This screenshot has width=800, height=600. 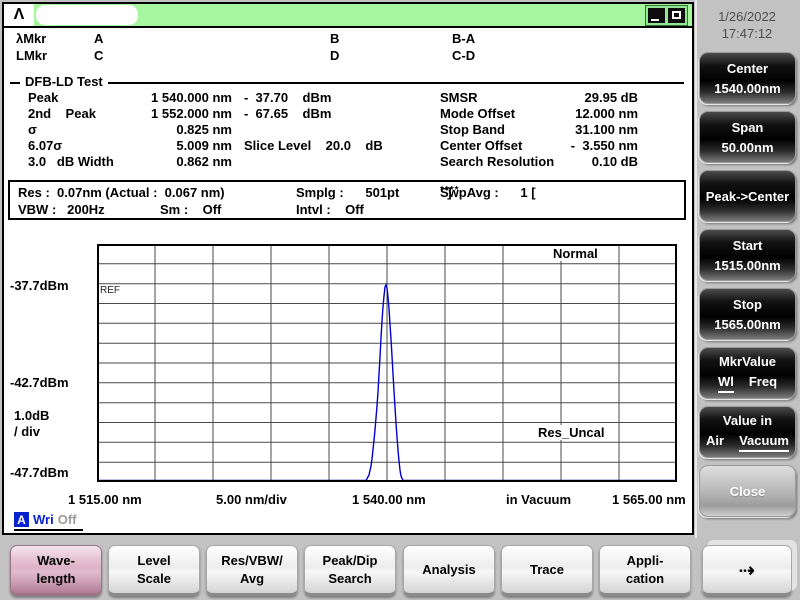 I want to click on minimize-button, so click(x=656, y=15).